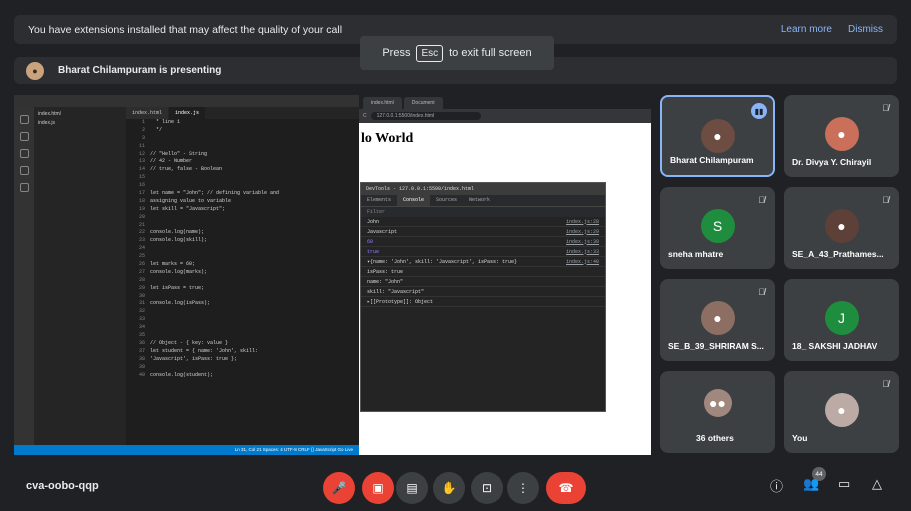 This screenshot has width=911, height=511. What do you see at coordinates (141, 358) in the screenshot?
I see `line-number: 38` at bounding box center [141, 358].